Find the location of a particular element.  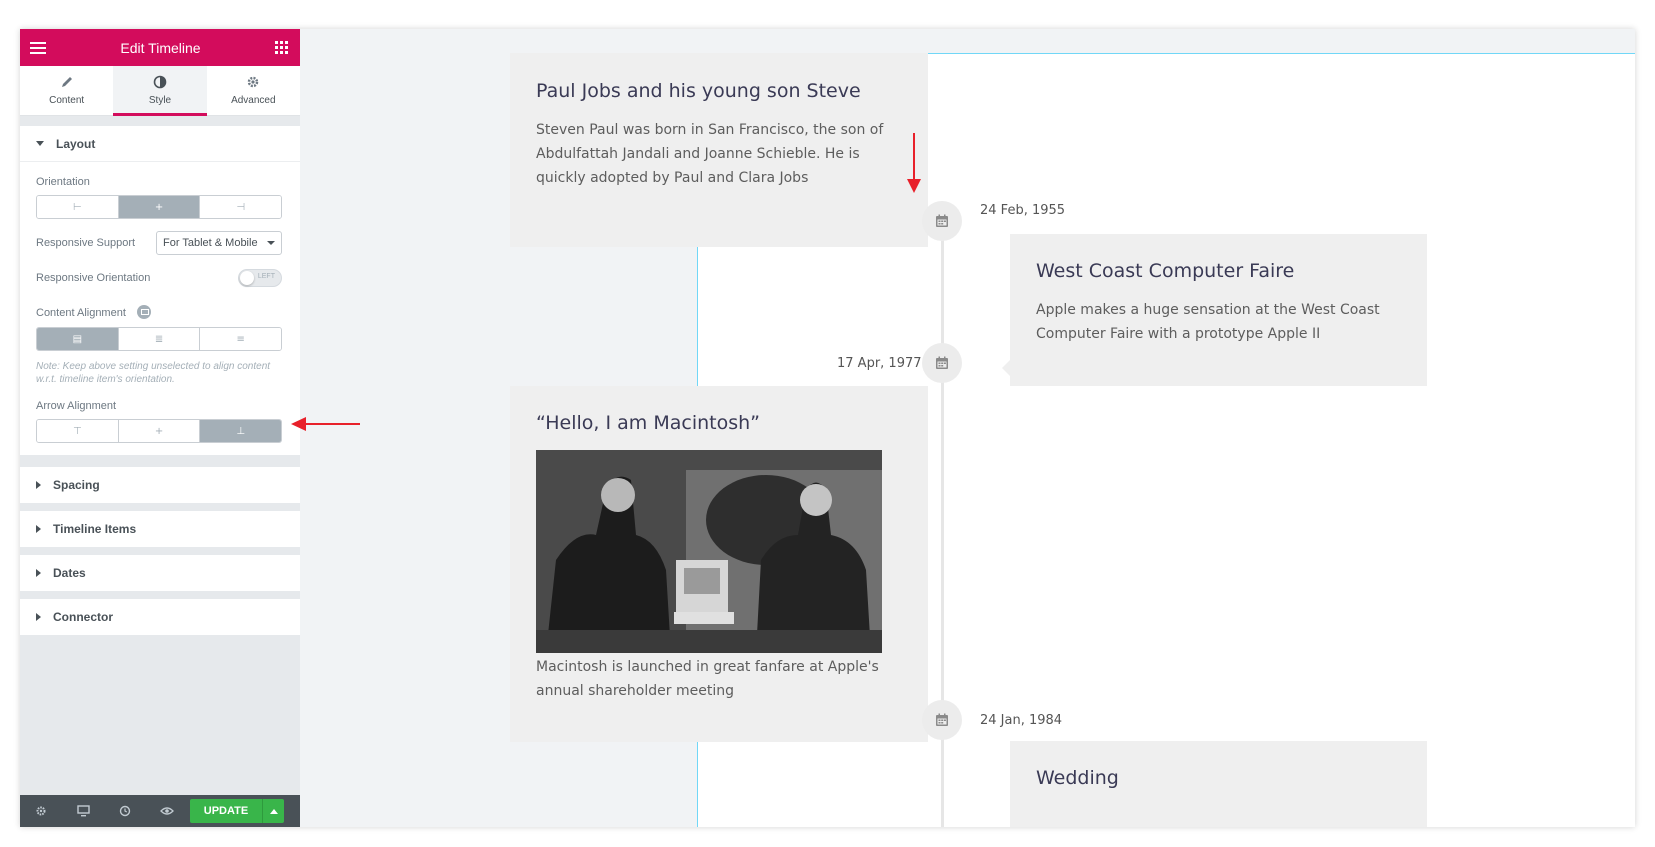

select-value: For Tablet & Mobile is located at coordinates (210, 243).